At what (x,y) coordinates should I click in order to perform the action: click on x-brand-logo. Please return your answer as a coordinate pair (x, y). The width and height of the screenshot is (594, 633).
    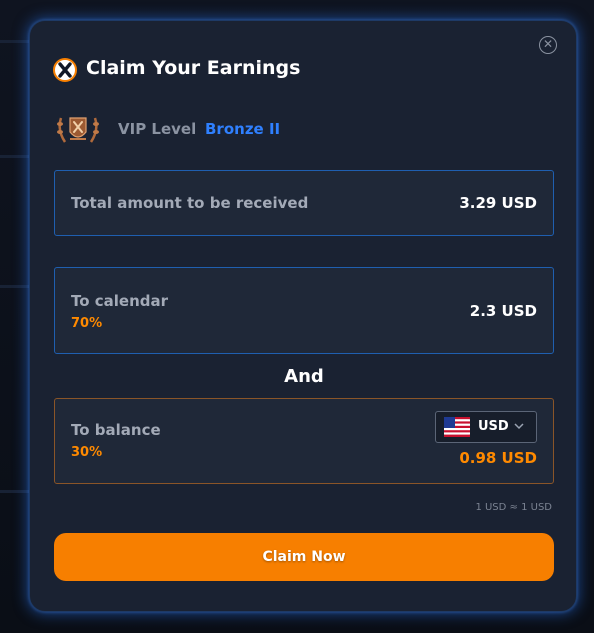
    Looking at the image, I should click on (65, 70).